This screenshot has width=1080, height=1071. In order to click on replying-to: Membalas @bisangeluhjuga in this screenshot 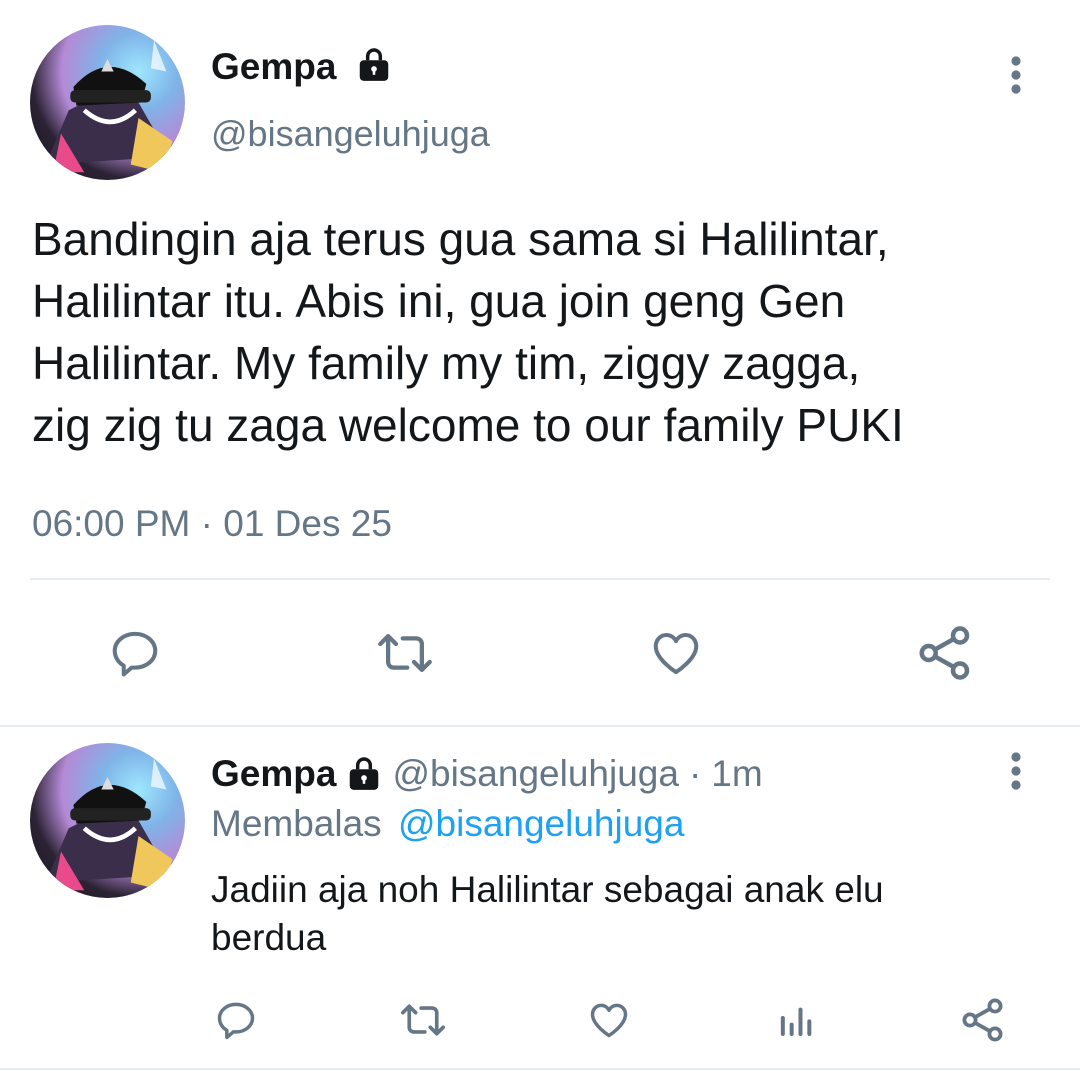, I will do `click(447, 824)`.